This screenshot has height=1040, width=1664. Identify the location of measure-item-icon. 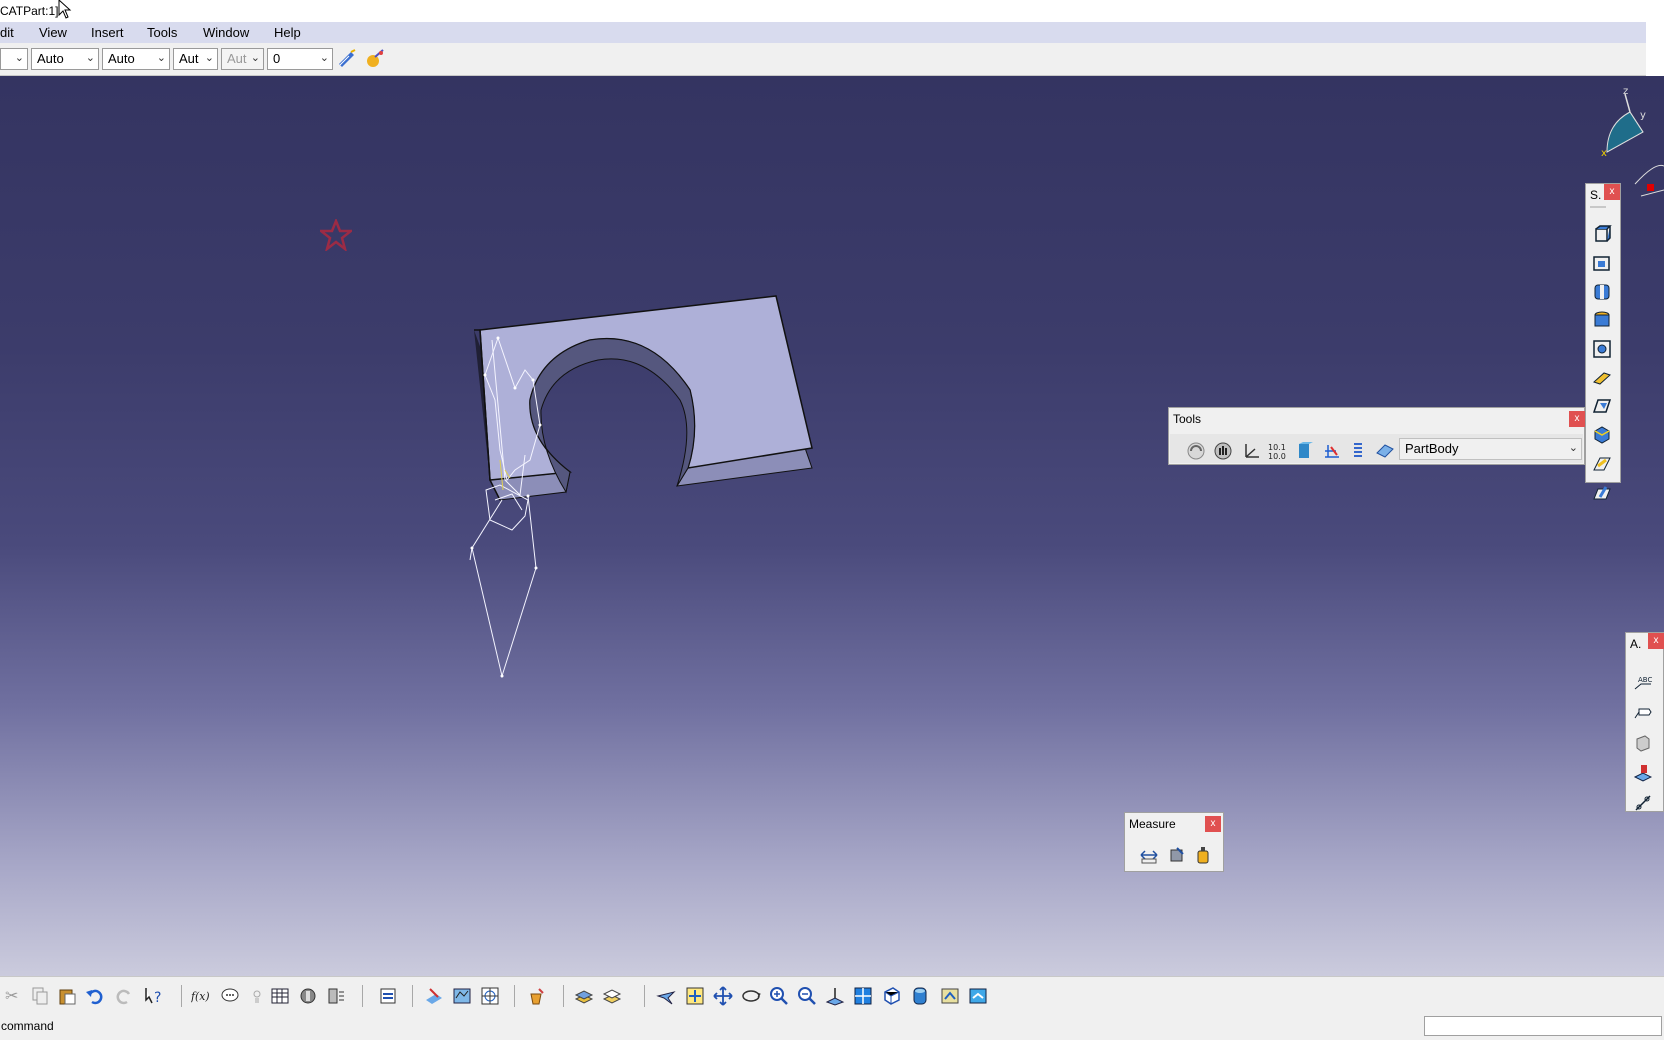
(1177, 855).